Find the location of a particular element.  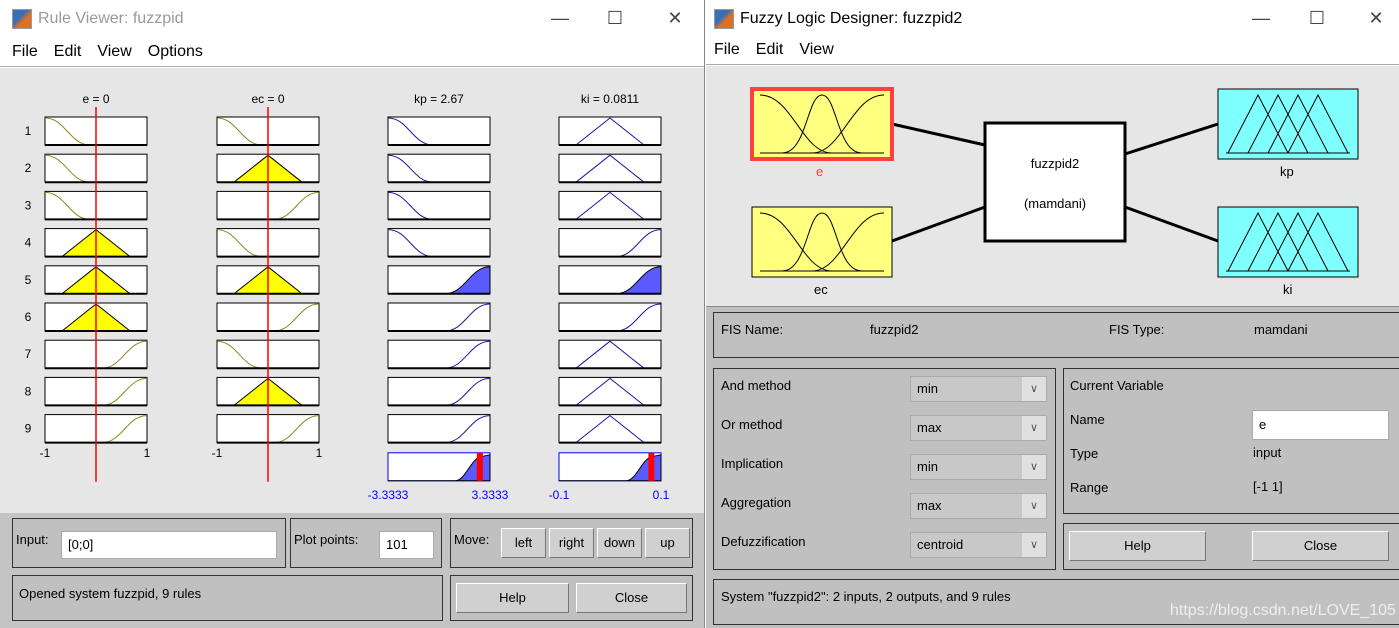

input-e-block is located at coordinates (822, 124).